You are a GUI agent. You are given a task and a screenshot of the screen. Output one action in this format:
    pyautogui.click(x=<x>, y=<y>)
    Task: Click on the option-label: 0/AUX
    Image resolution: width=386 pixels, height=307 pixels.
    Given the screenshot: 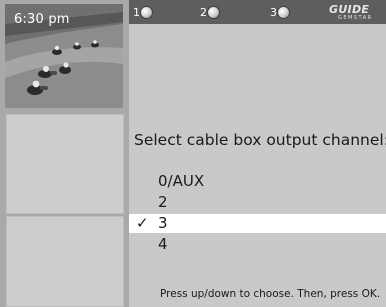 What is the action you would take?
    pyautogui.click(x=181, y=181)
    